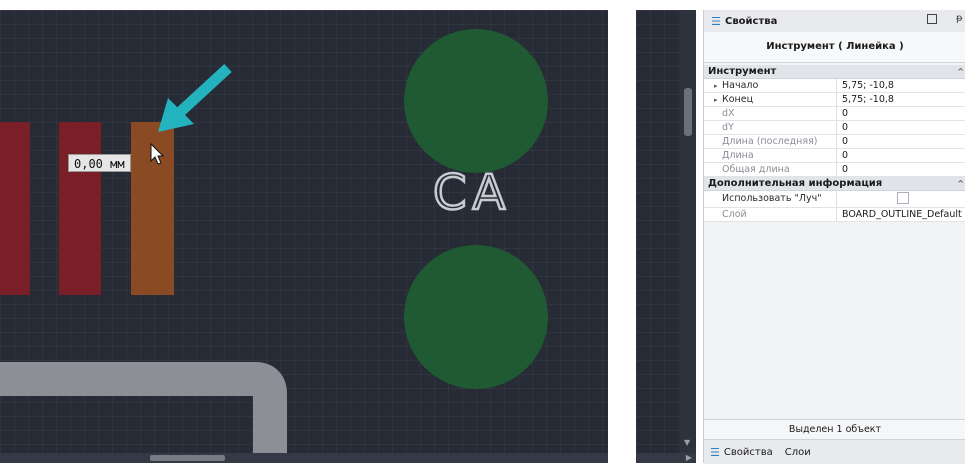 This screenshot has width=965, height=464. What do you see at coordinates (959, 18) in the screenshot?
I see `pin-icon: ᵽ` at bounding box center [959, 18].